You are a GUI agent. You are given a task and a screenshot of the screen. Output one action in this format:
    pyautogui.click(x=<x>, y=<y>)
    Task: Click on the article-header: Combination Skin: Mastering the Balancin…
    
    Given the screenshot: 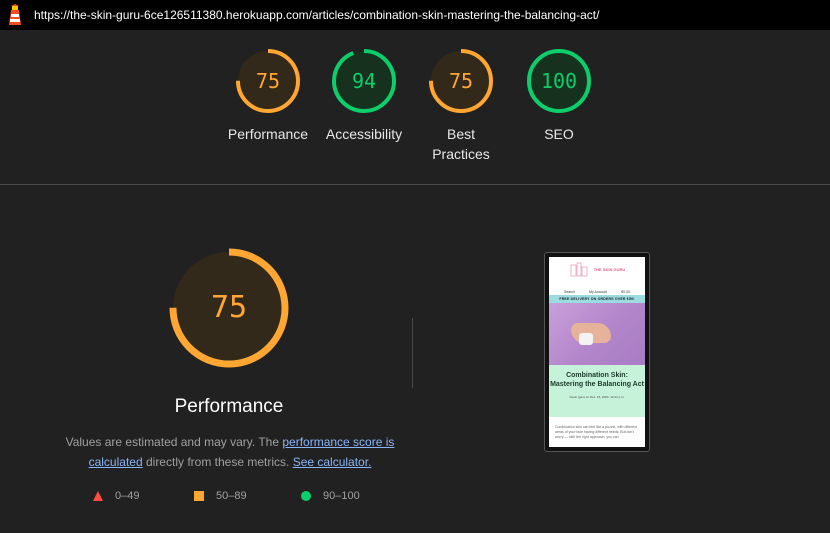 What is the action you would take?
    pyautogui.click(x=597, y=391)
    